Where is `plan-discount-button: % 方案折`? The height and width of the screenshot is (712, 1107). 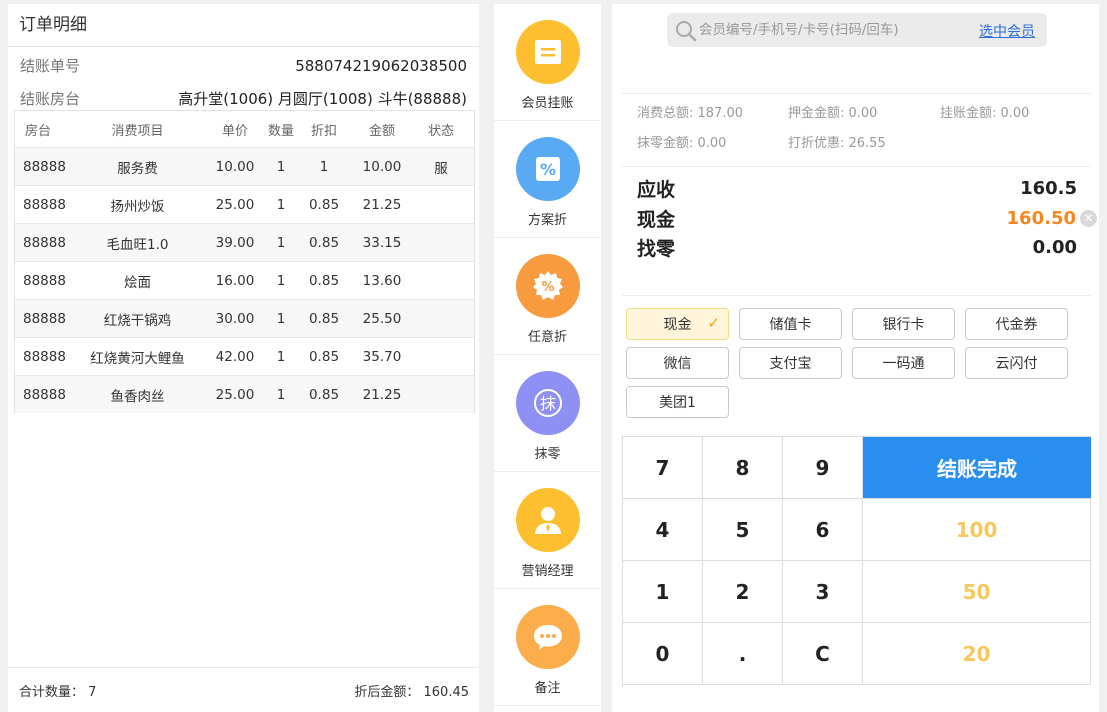 plan-discount-button: % 方案折 is located at coordinates (547, 179).